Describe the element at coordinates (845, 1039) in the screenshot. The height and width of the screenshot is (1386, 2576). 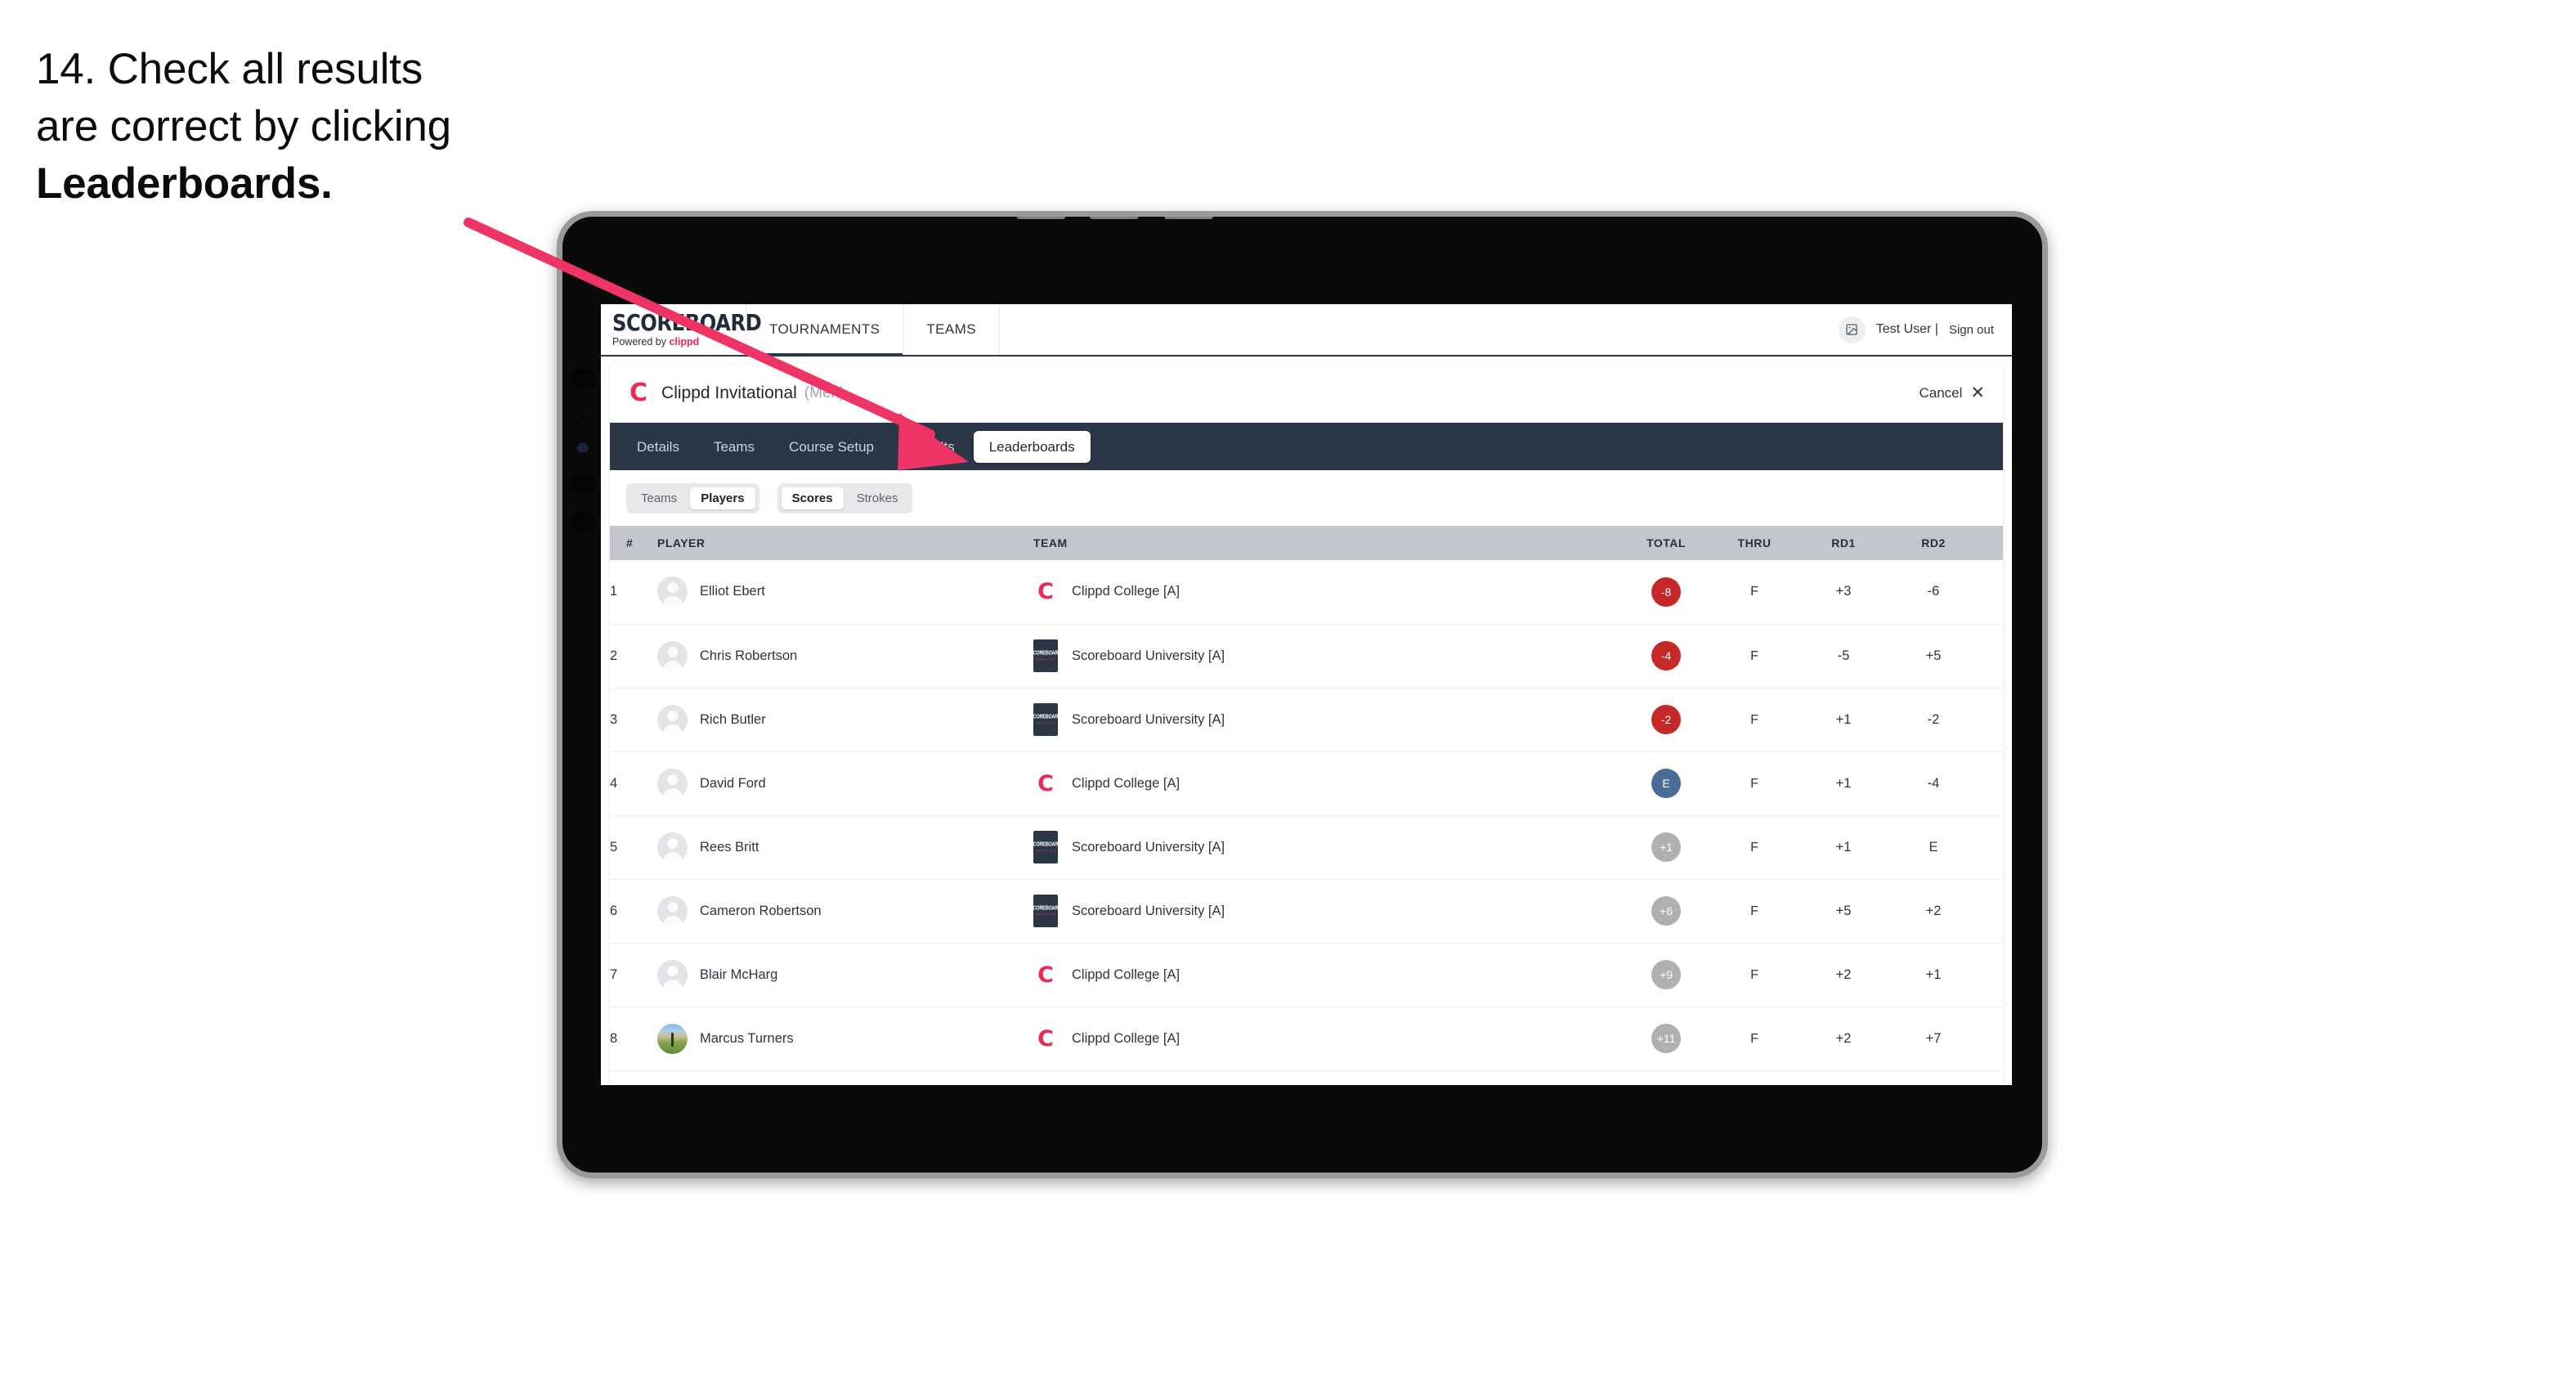
I see `cell-player: Marcus Turners` at that location.